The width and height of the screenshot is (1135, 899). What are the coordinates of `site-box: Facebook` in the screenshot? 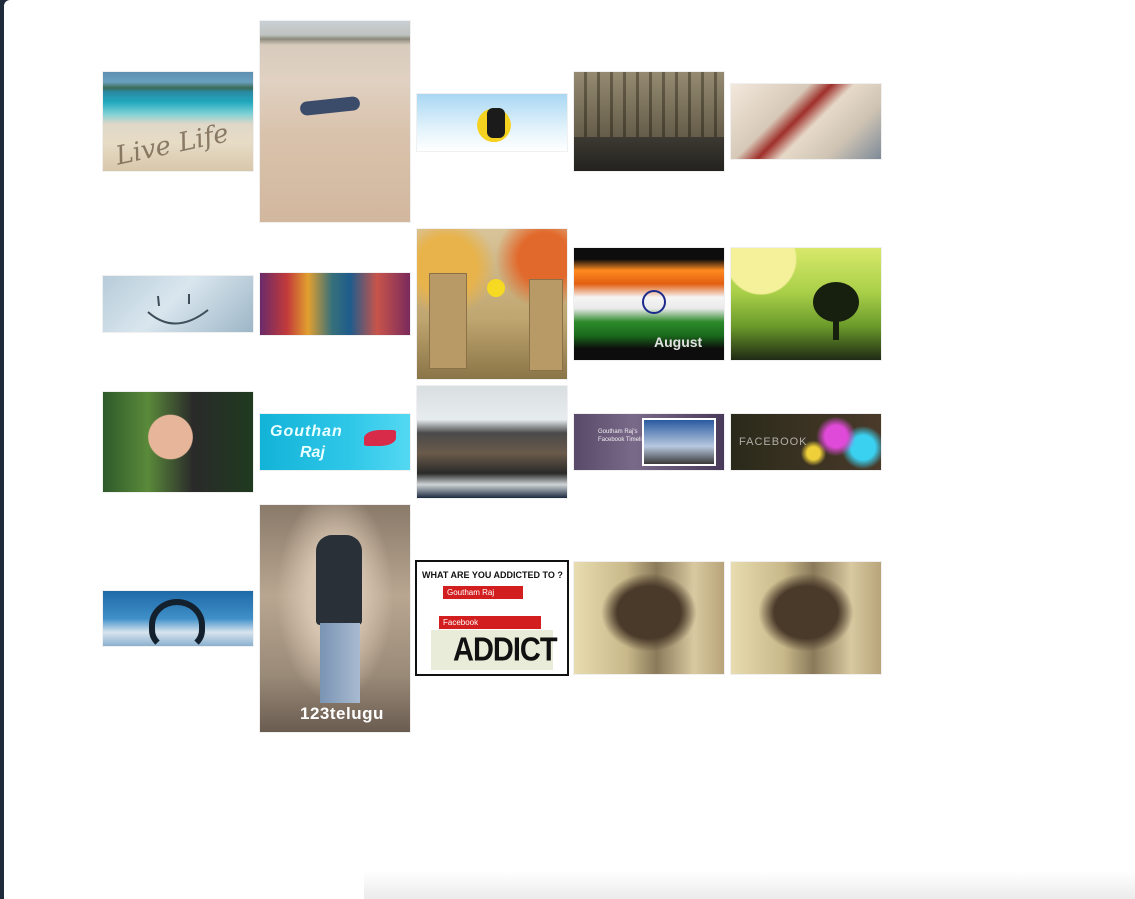 It's located at (490, 622).